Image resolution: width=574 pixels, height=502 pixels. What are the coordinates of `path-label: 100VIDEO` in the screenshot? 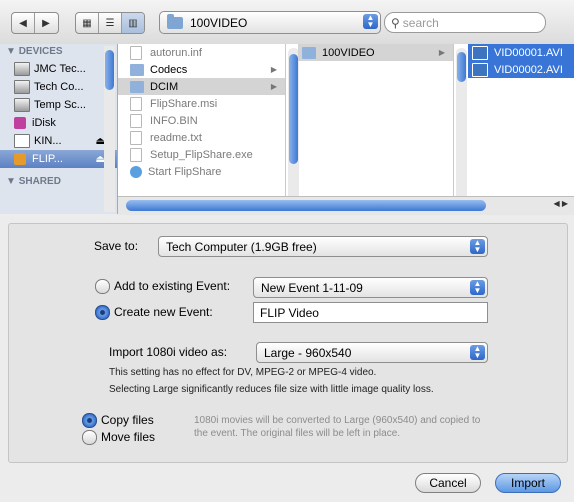 It's located at (219, 22).